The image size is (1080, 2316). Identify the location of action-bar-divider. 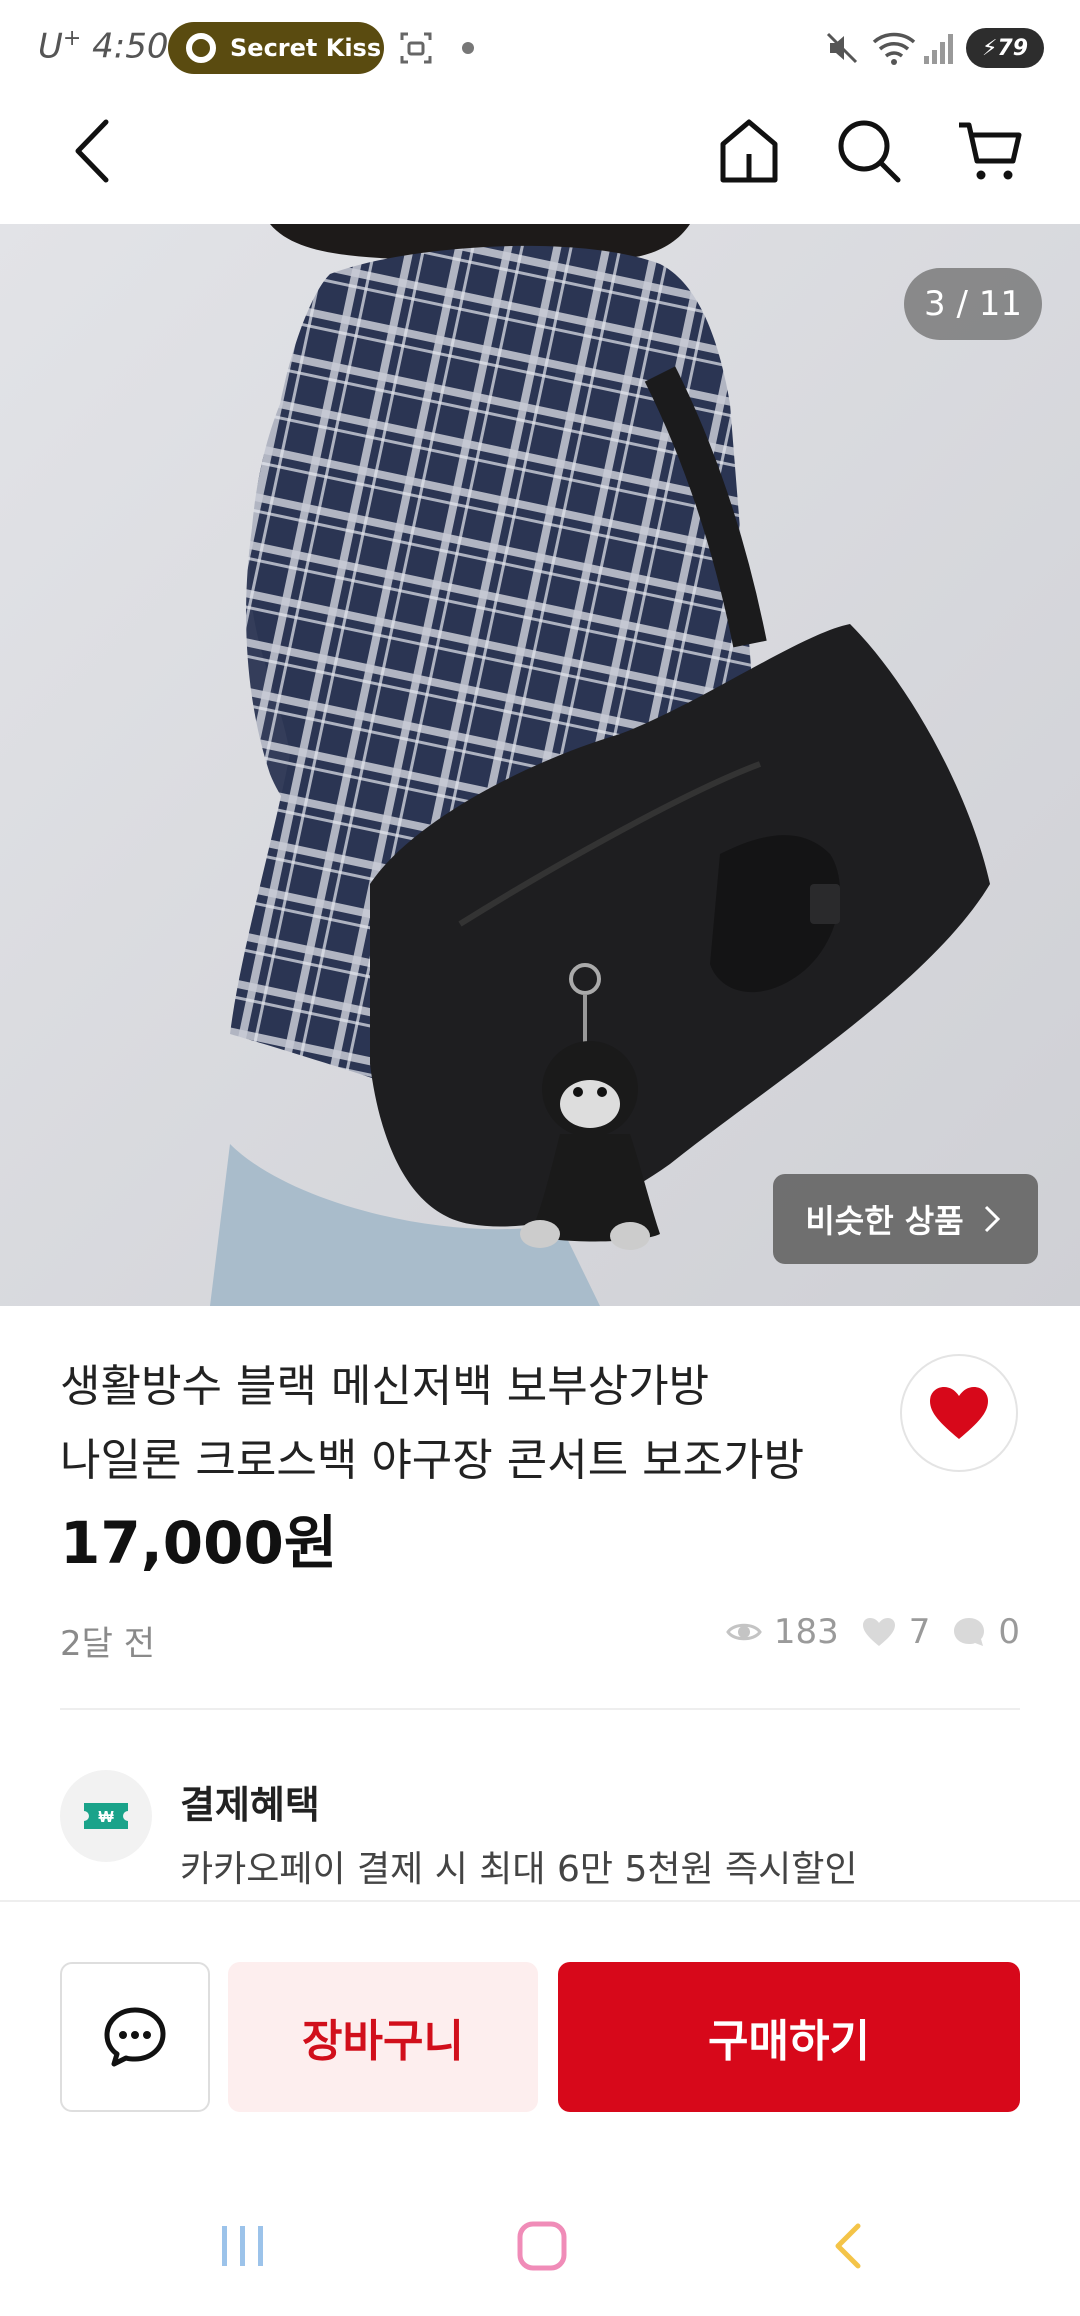
(540, 1901).